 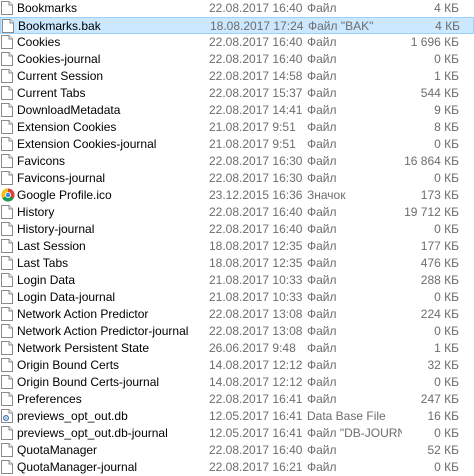 What do you see at coordinates (237, 59) in the screenshot?
I see `file-row: Cookies-journal 22.08.2017 16:40 Файл 0 КБ` at bounding box center [237, 59].